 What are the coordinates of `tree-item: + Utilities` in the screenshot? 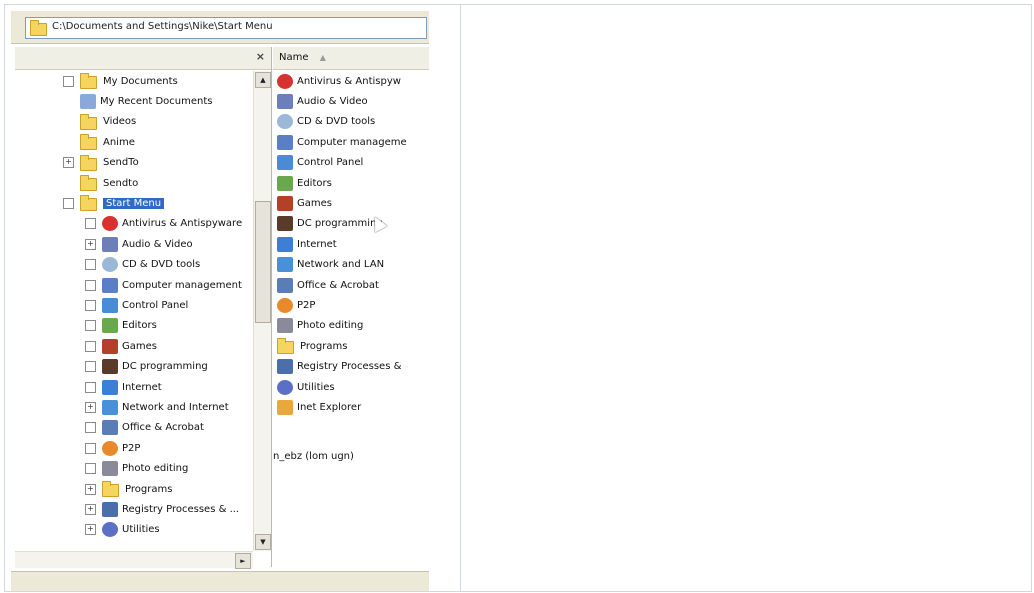 It's located at (122, 530).